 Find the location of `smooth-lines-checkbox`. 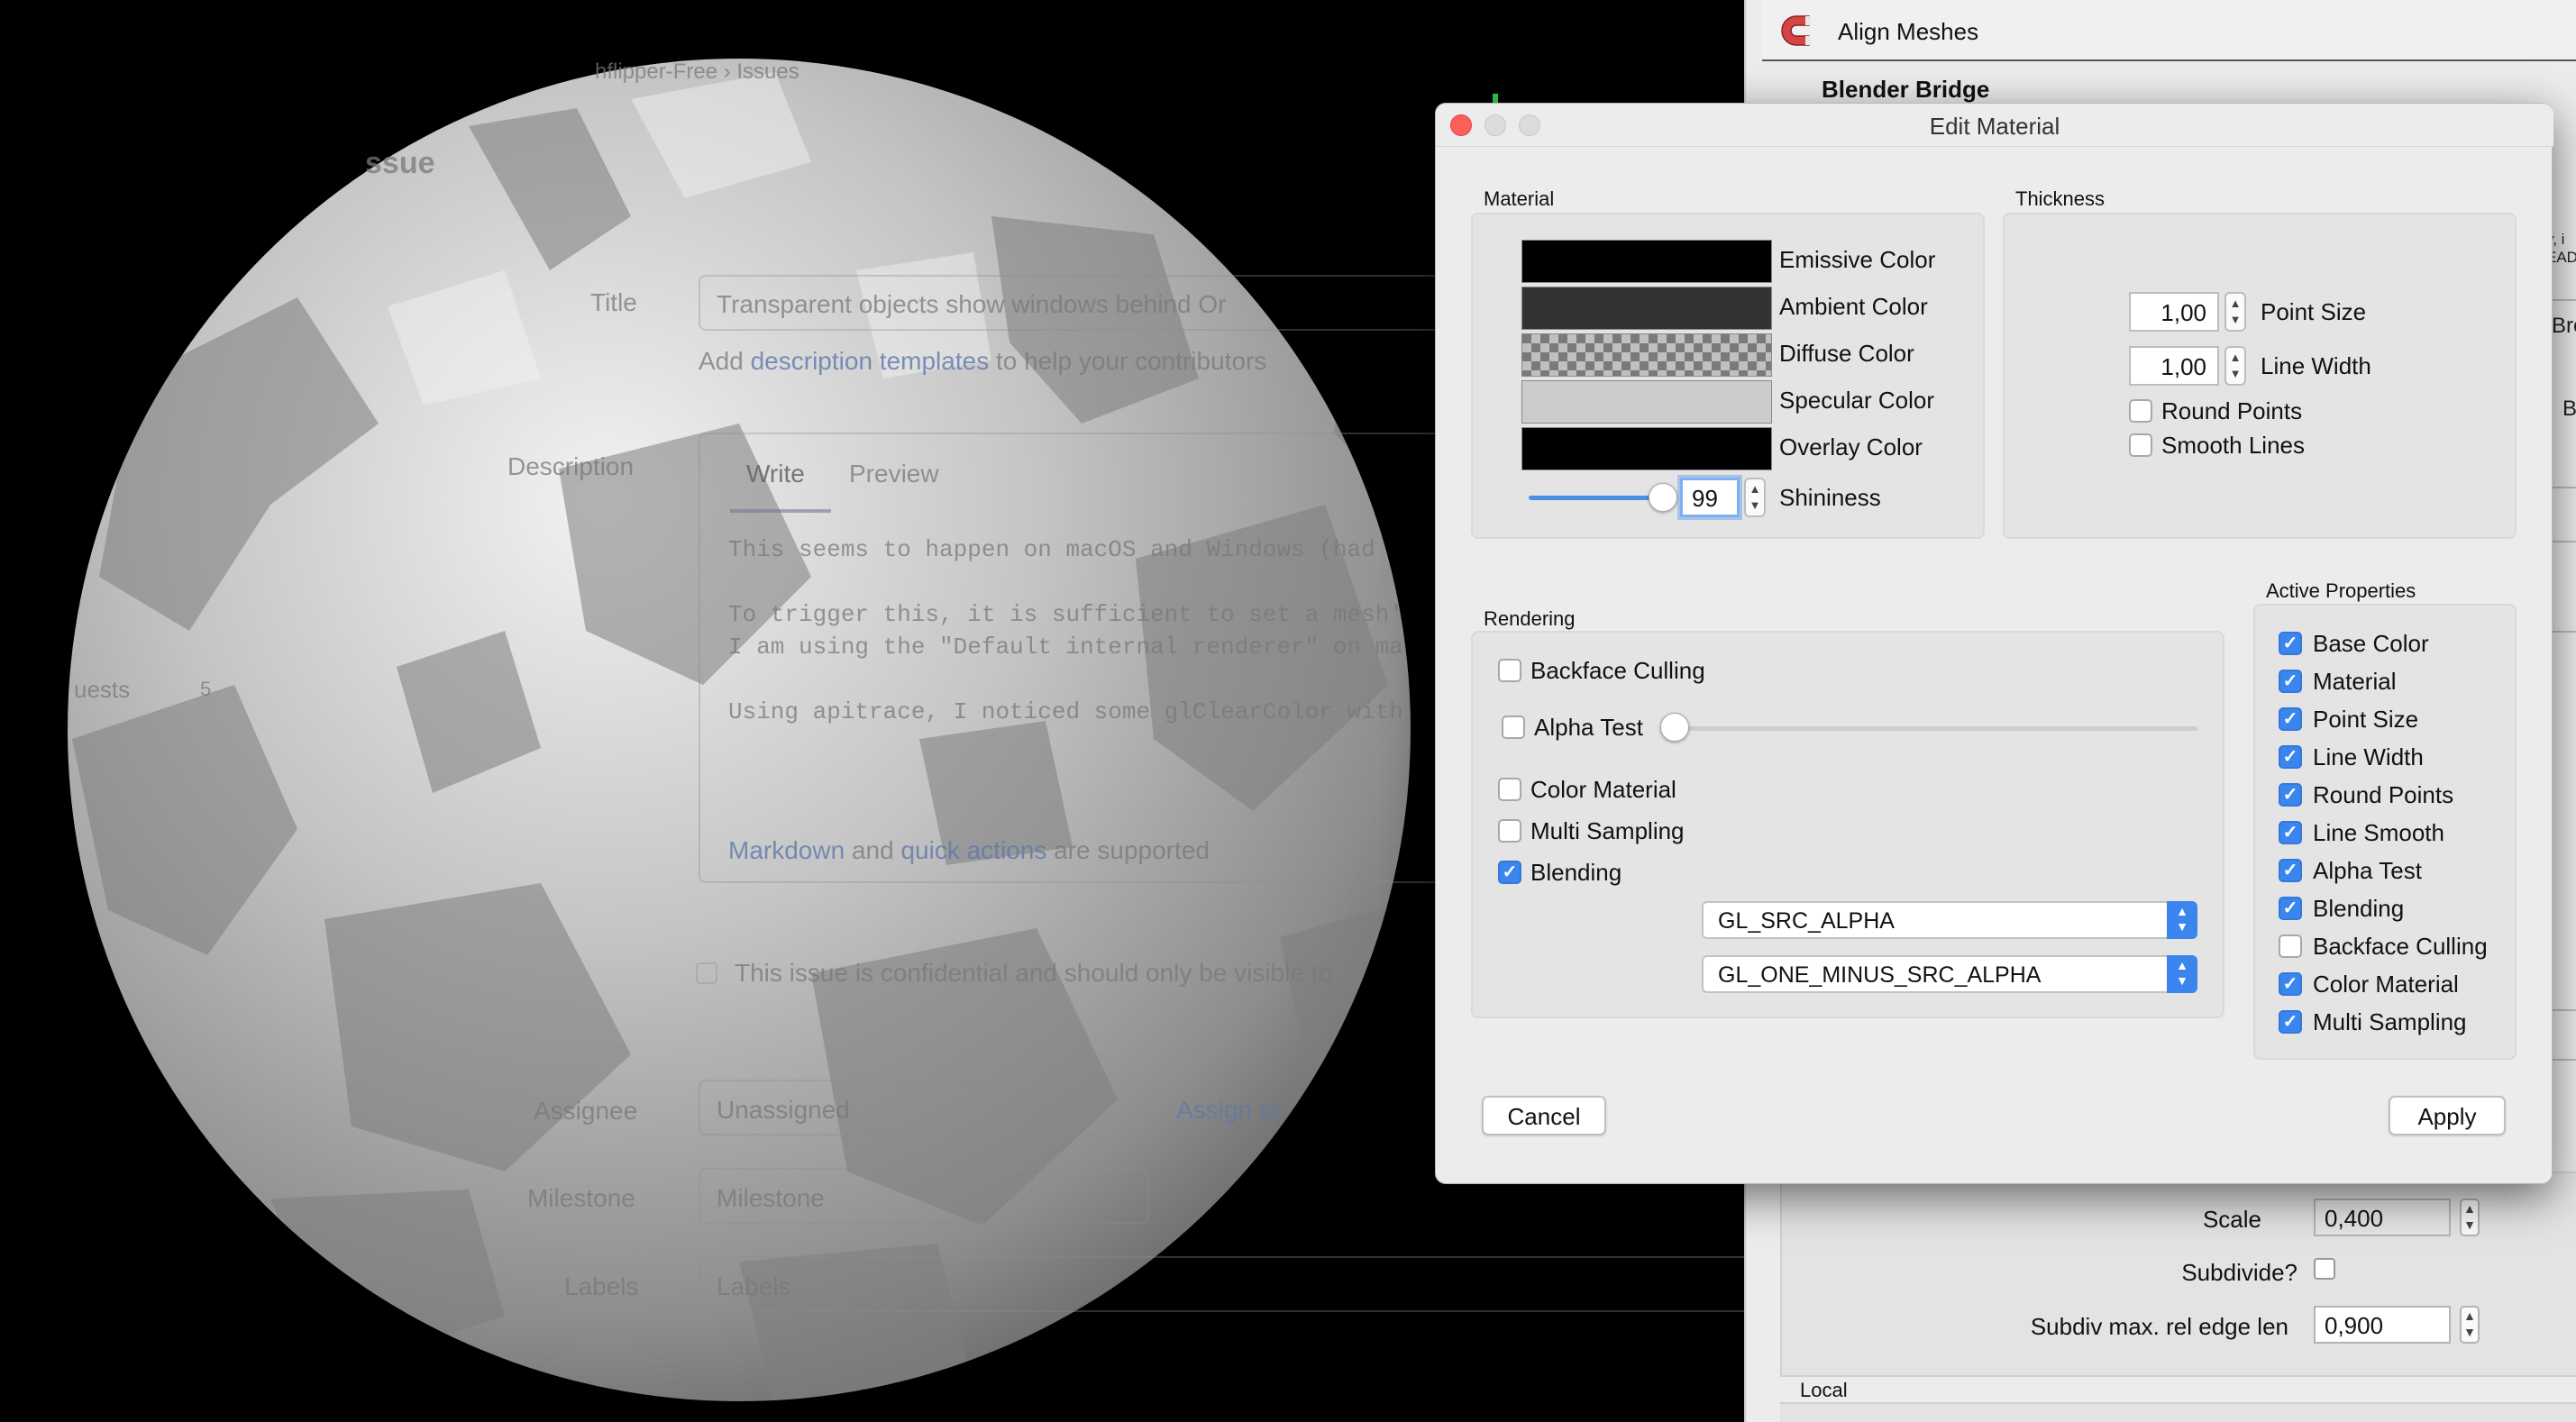

smooth-lines-checkbox is located at coordinates (2140, 445).